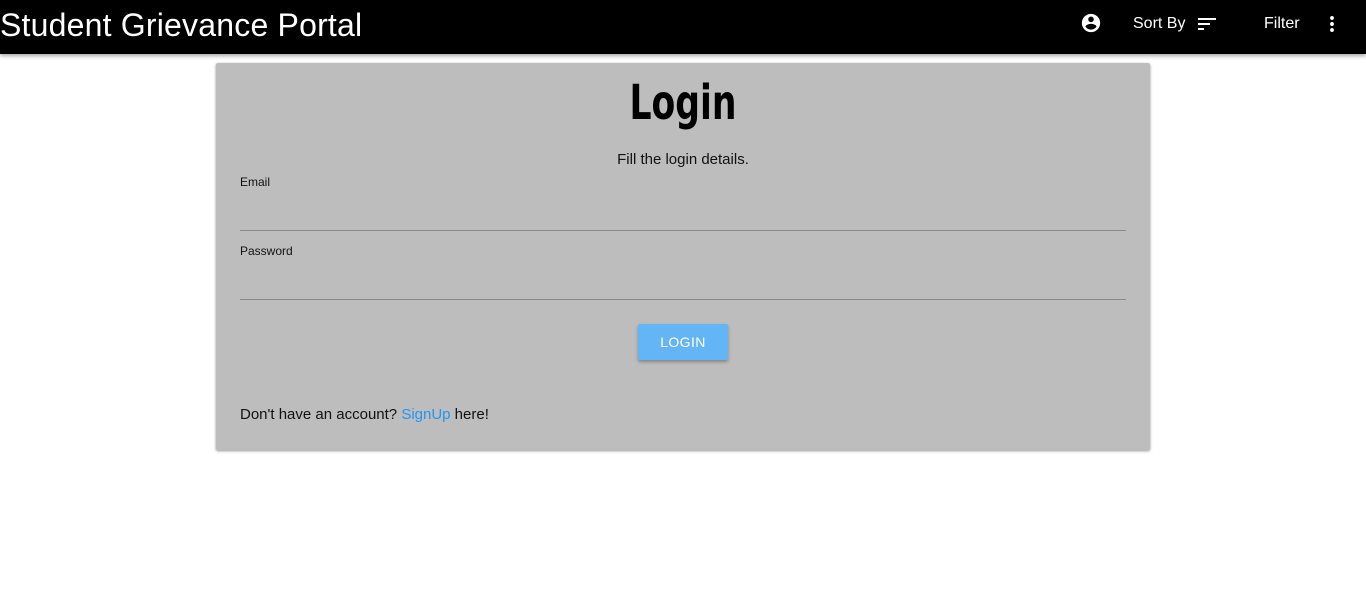  Describe the element at coordinates (469, 414) in the screenshot. I see `signup-suffix: here!` at that location.